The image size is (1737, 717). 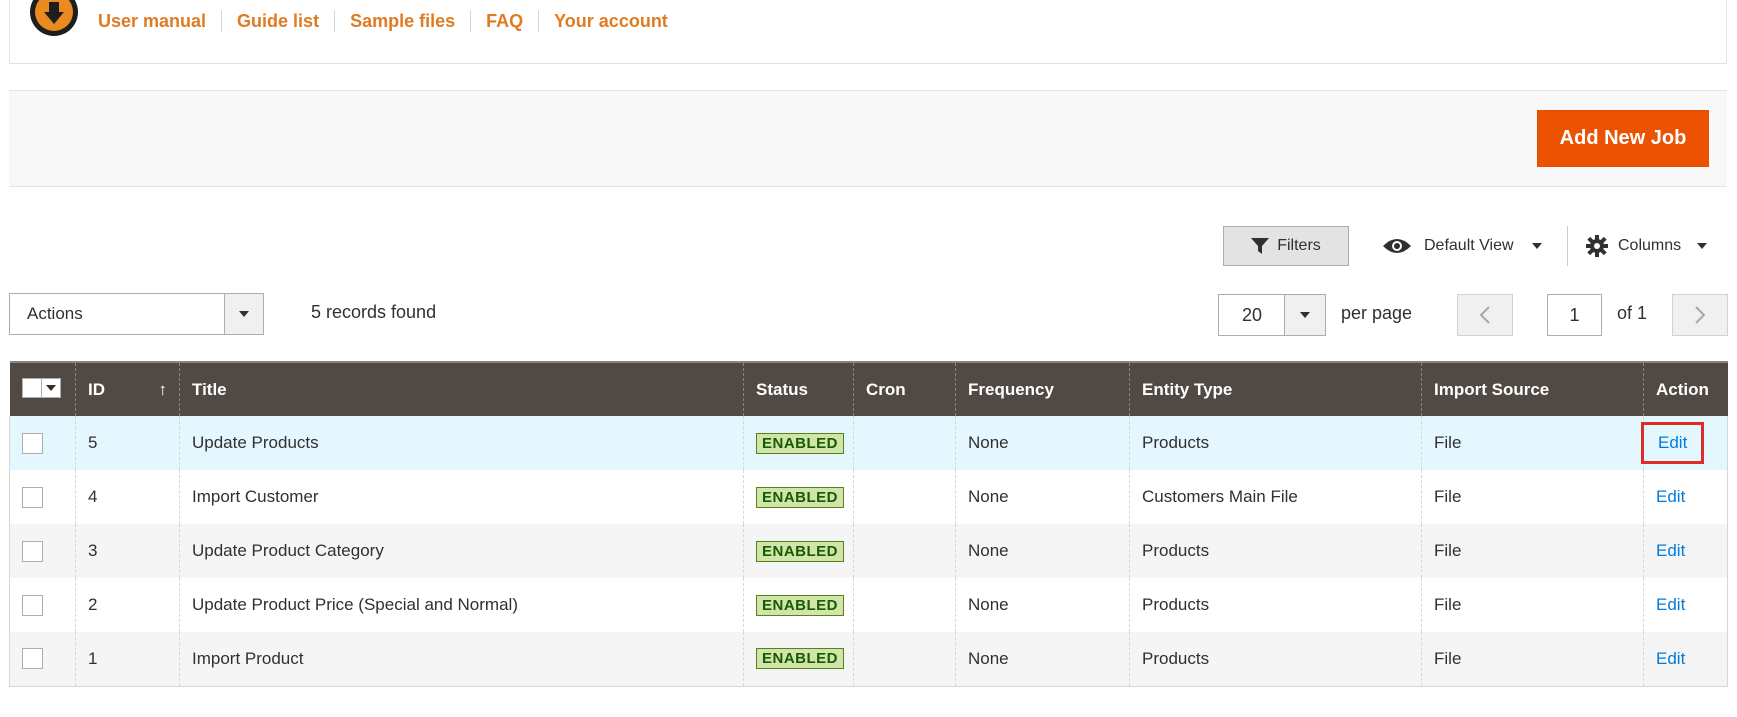 I want to click on header-id: ID ↑, so click(x=127, y=388).